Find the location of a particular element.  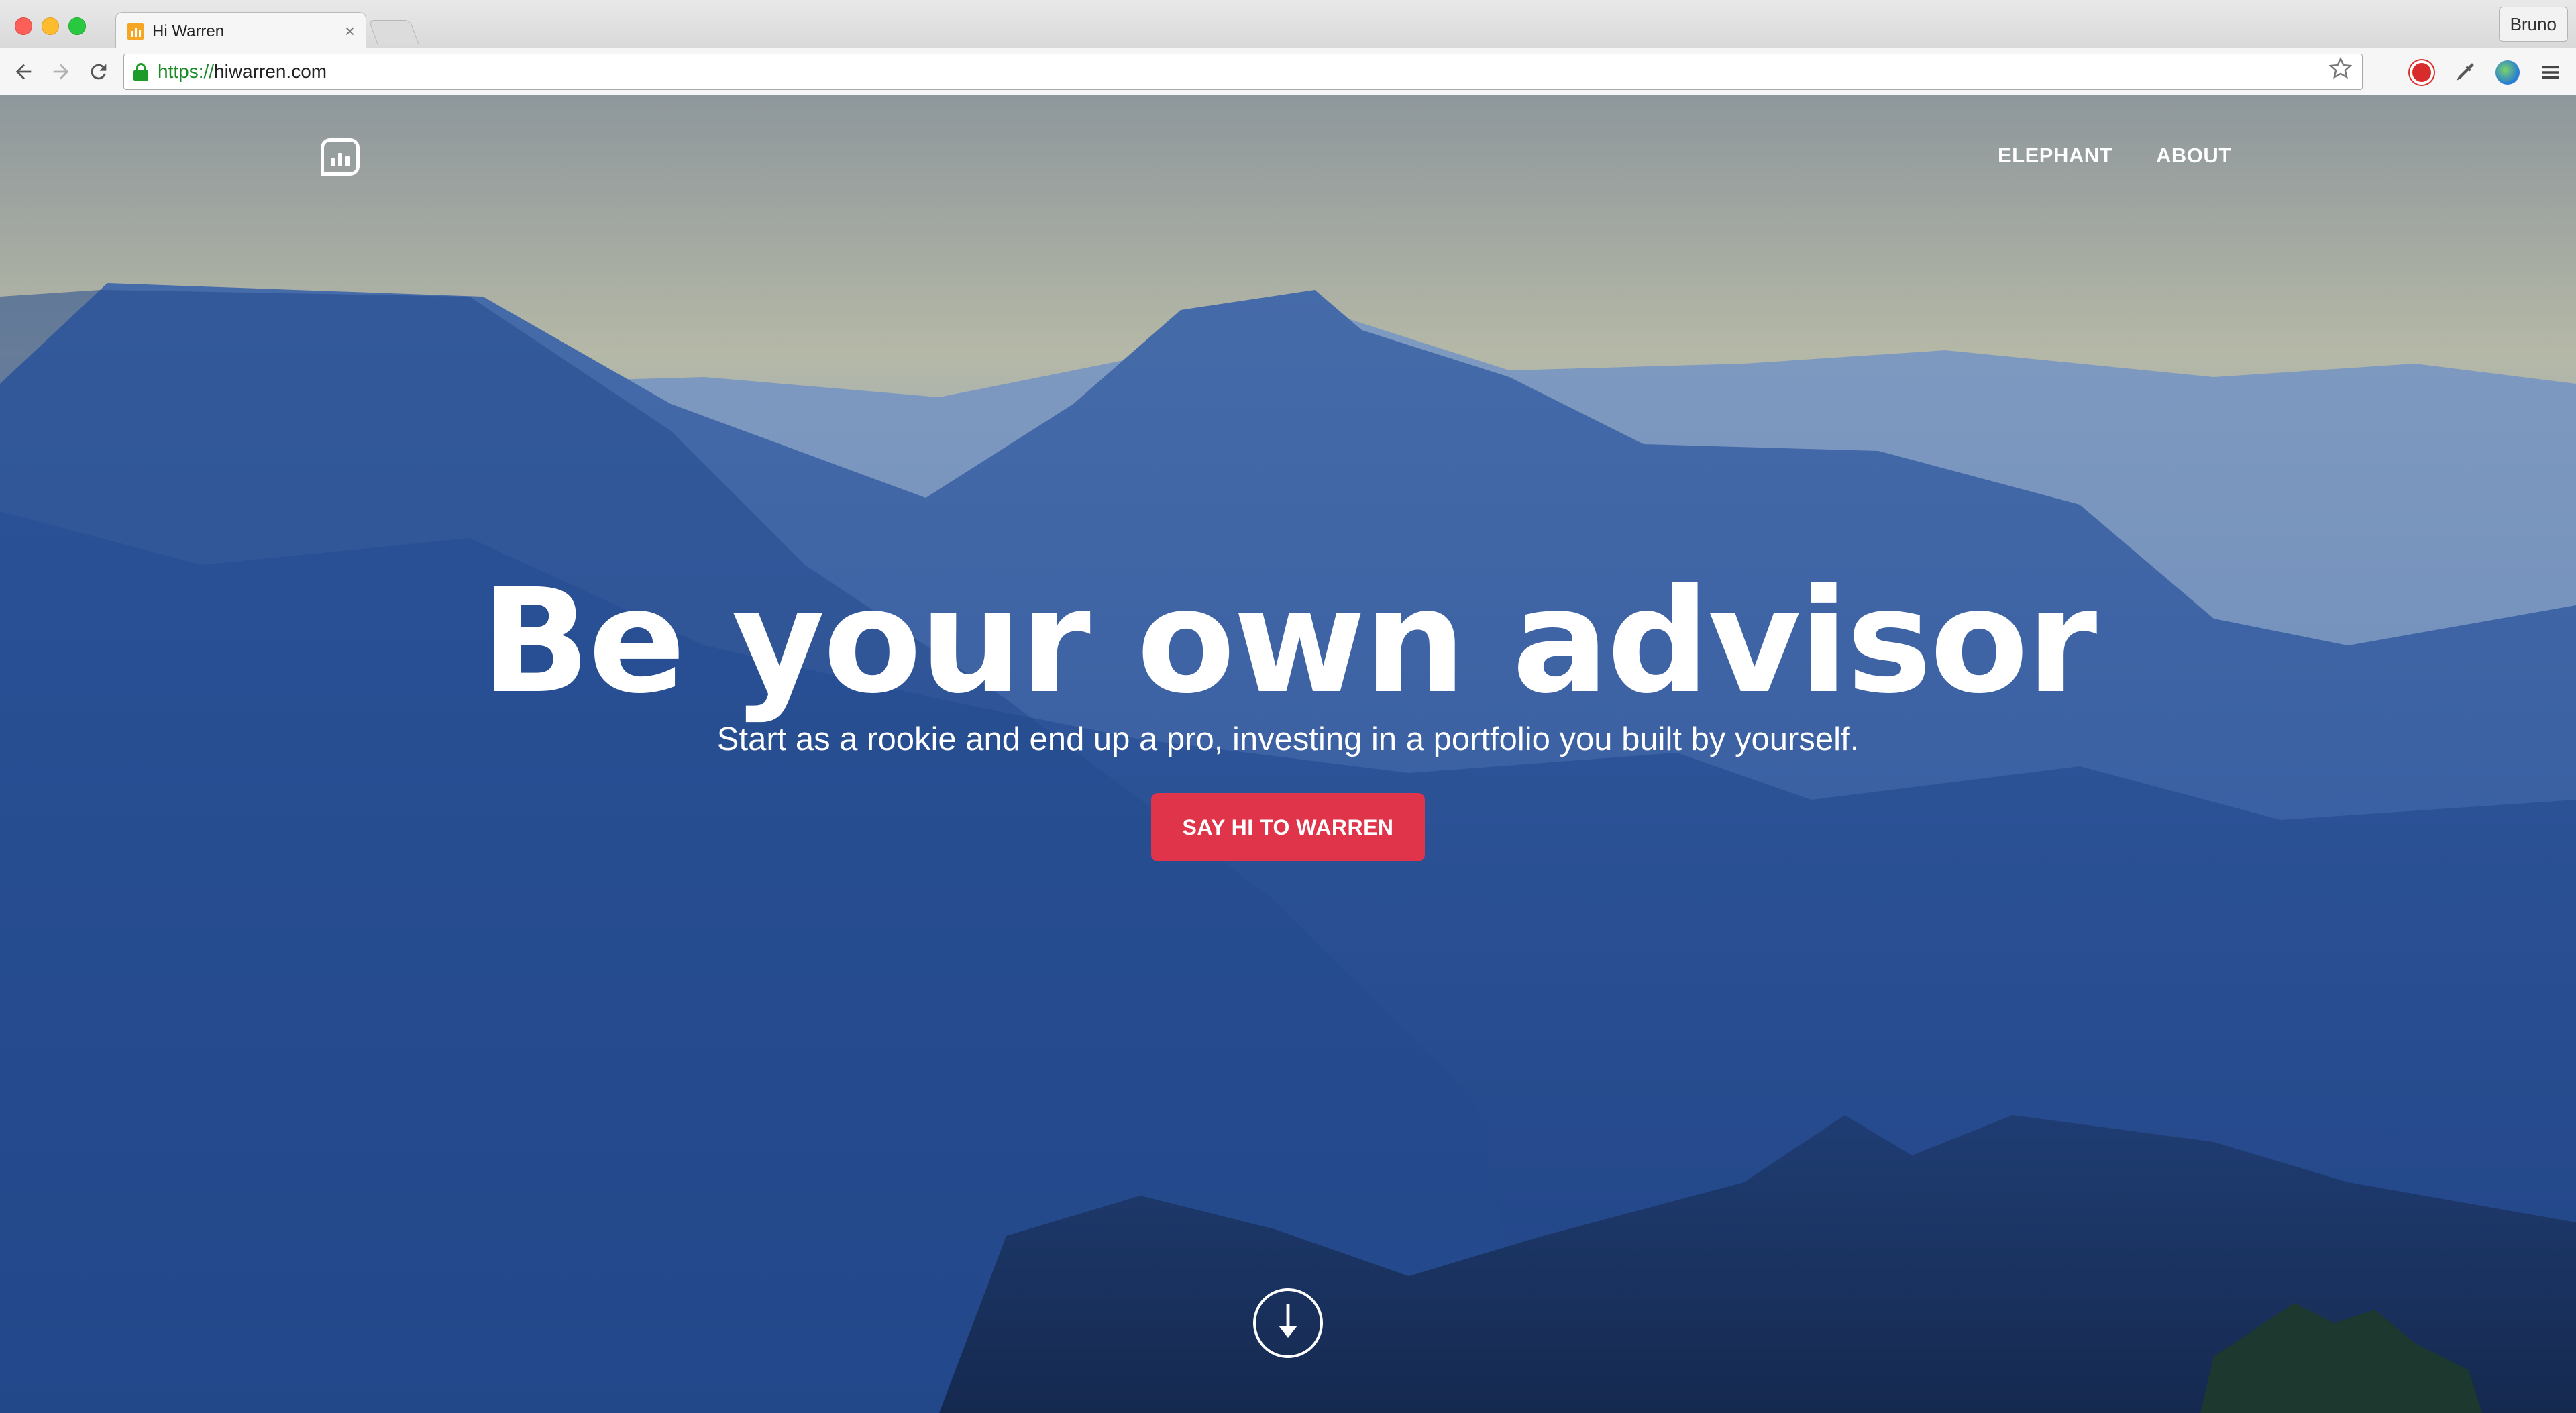

nav-link-about: ABOUT is located at coordinates (2194, 156).